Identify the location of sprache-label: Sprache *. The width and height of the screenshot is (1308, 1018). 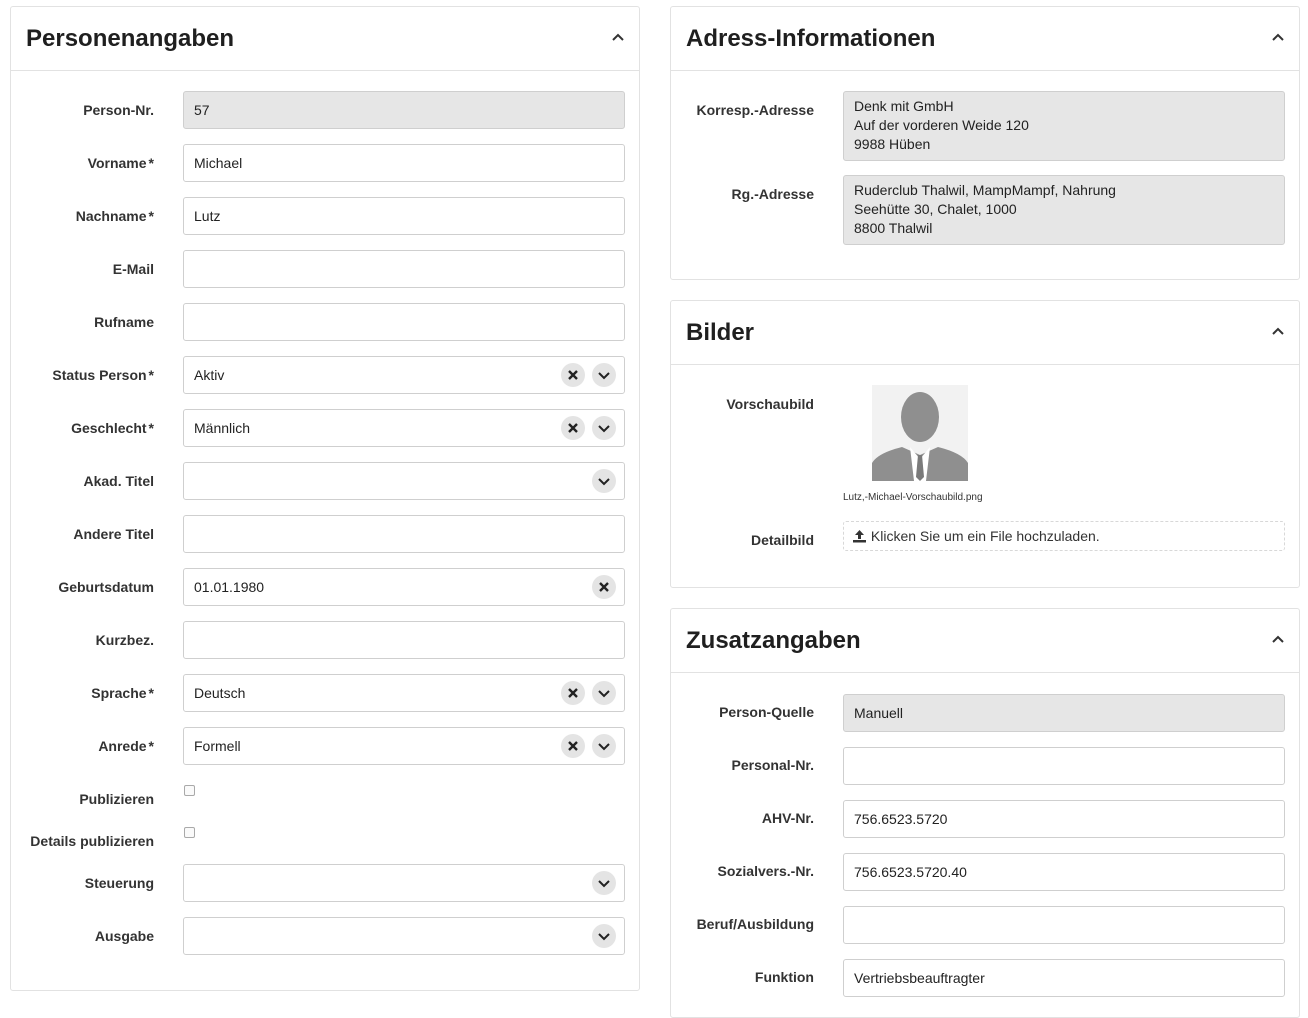
(122, 693).